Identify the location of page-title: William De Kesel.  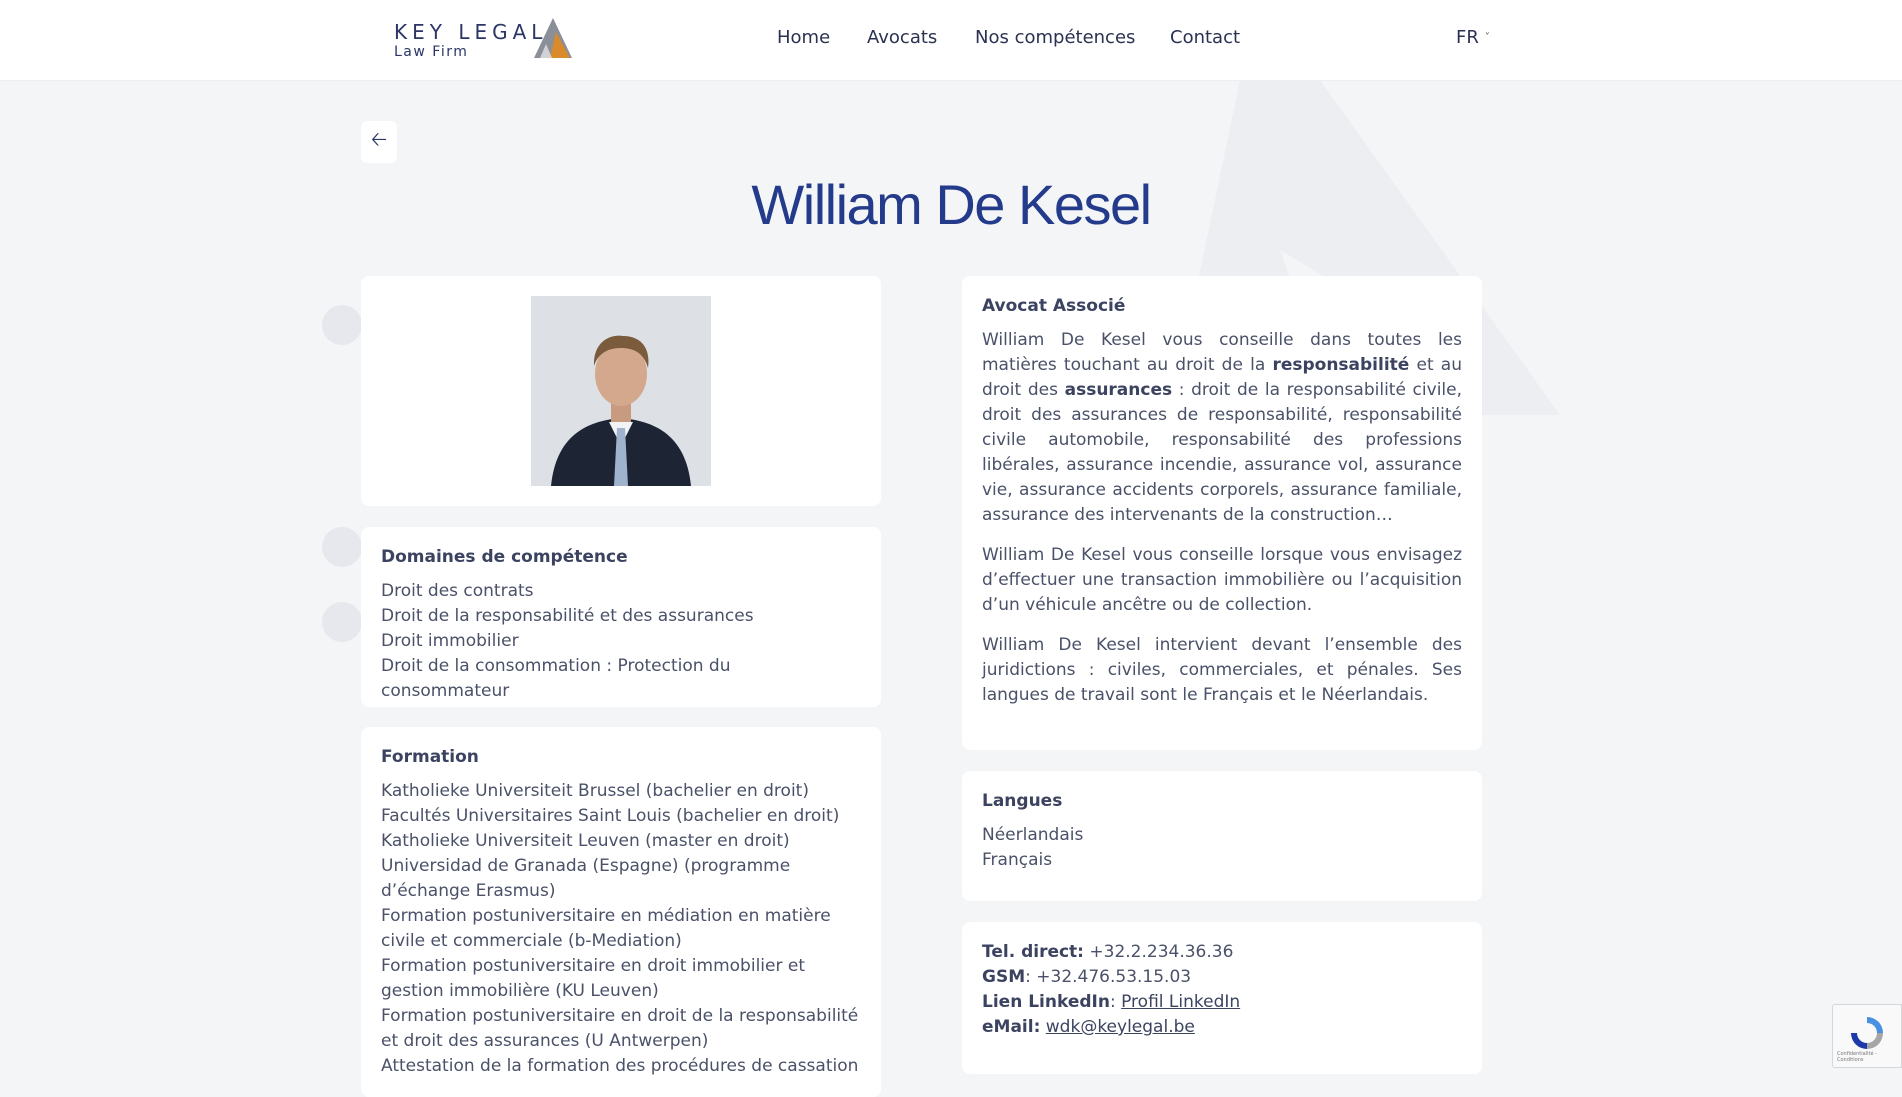
(951, 204).